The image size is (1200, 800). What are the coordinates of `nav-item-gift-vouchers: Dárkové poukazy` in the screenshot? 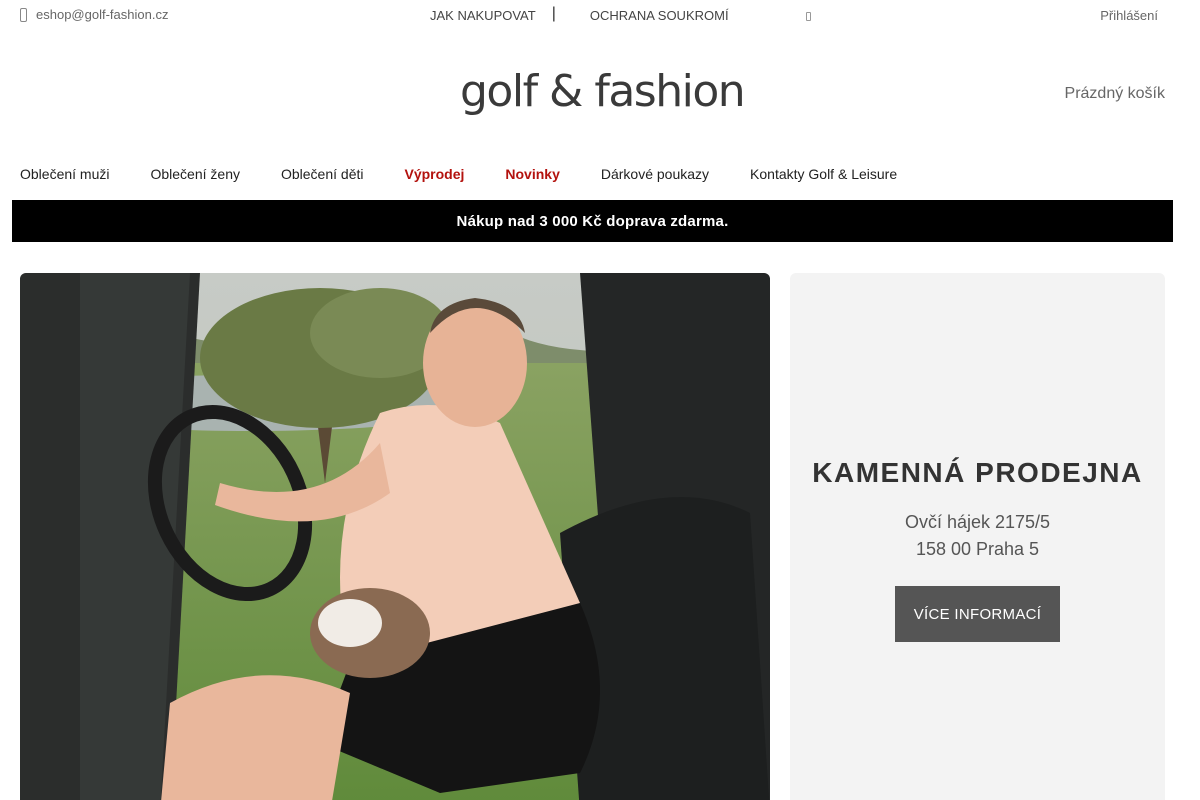 It's located at (655, 174).